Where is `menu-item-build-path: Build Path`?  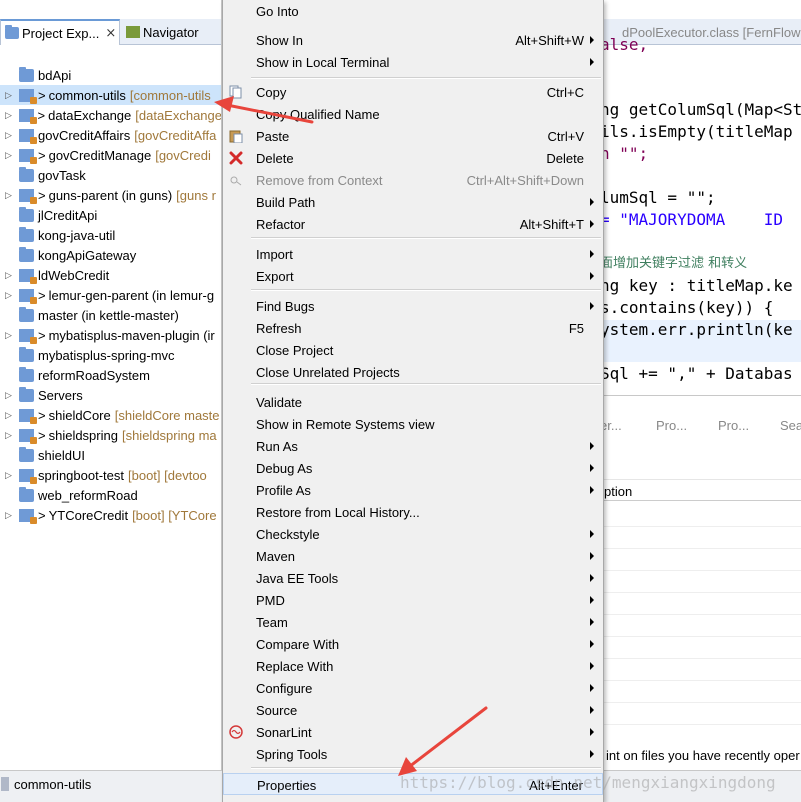
menu-item-build-path: Build Path is located at coordinates (413, 202).